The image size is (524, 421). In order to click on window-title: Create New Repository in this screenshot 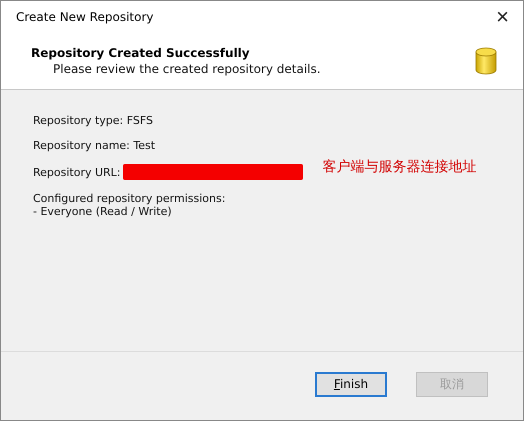, I will do `click(85, 17)`.